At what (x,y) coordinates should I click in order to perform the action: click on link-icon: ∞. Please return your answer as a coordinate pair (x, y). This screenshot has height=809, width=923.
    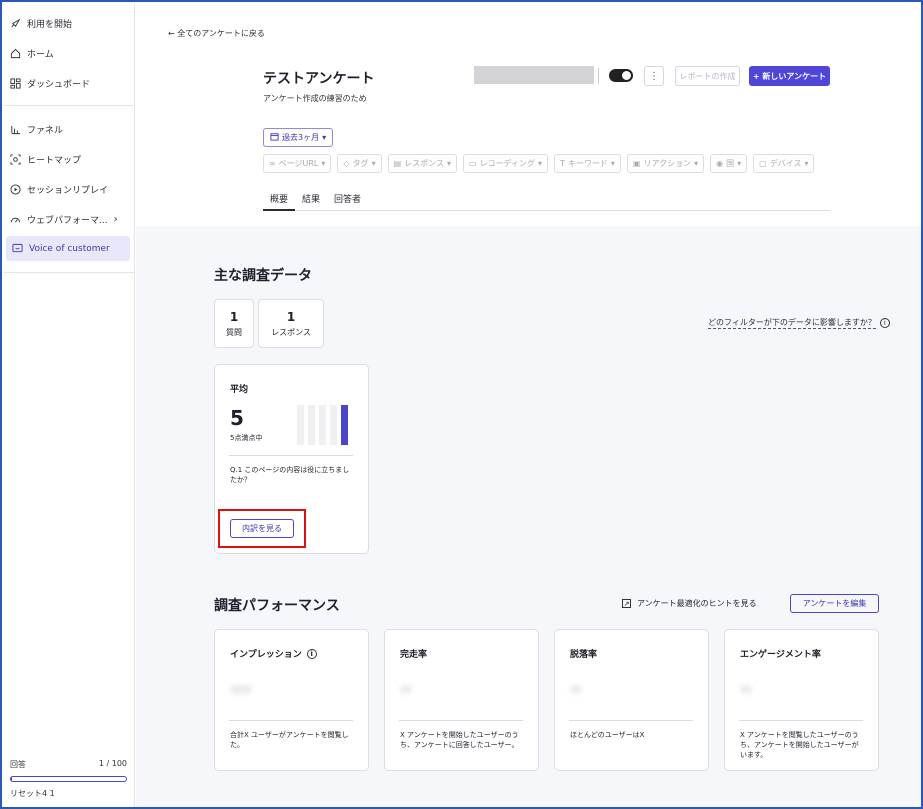
    Looking at the image, I should click on (272, 163).